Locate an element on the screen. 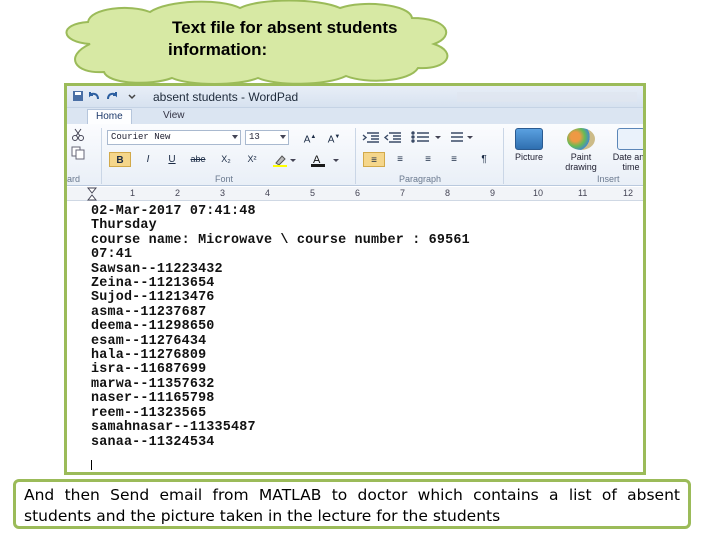  ruler-number: 8 is located at coordinates (448, 193).